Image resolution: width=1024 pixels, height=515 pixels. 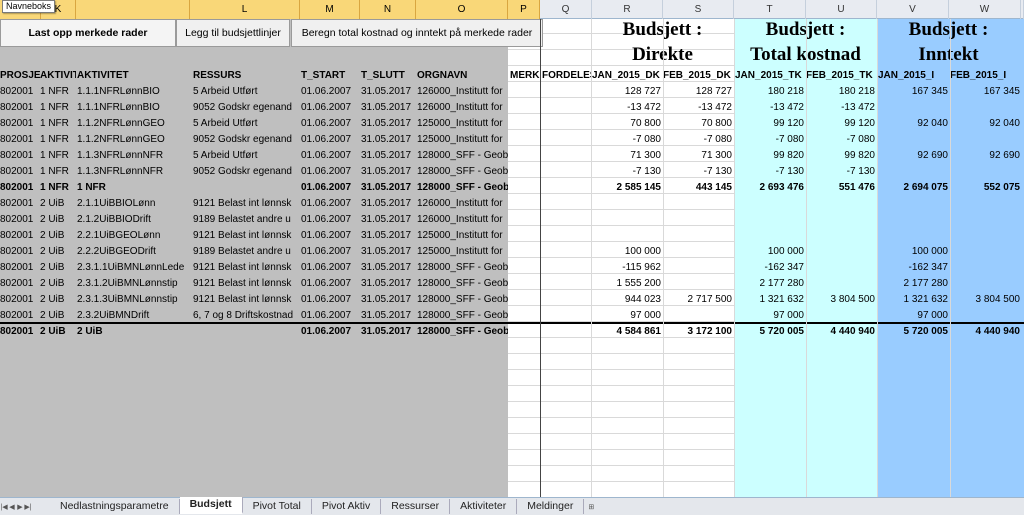 I want to click on cell-feb-dk: 2 717 500, so click(x=698, y=300).